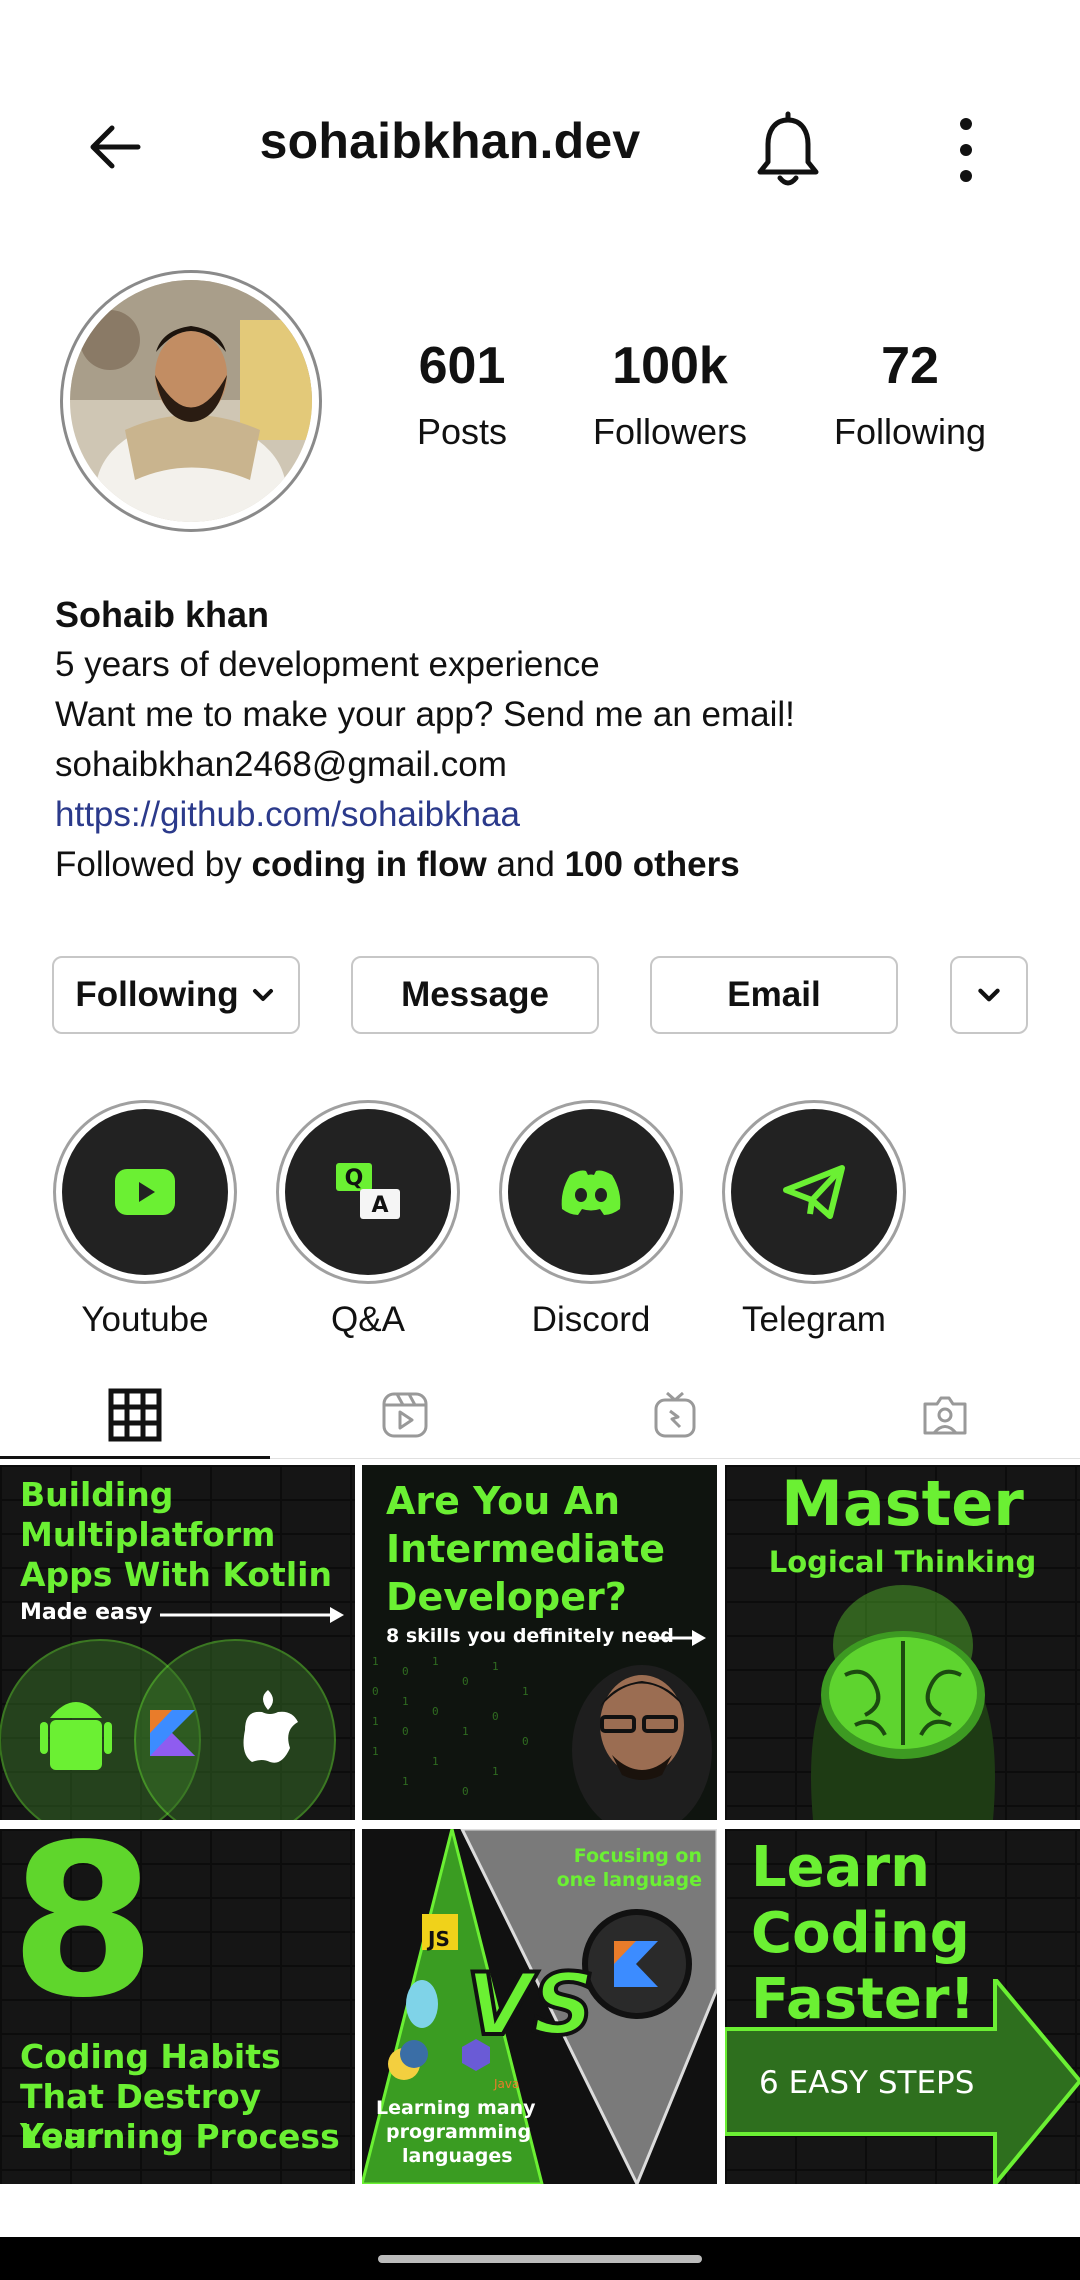 The width and height of the screenshot is (1080, 2280). Describe the element at coordinates (526, 1549) in the screenshot. I see `post-title-line: Intermediate` at that location.